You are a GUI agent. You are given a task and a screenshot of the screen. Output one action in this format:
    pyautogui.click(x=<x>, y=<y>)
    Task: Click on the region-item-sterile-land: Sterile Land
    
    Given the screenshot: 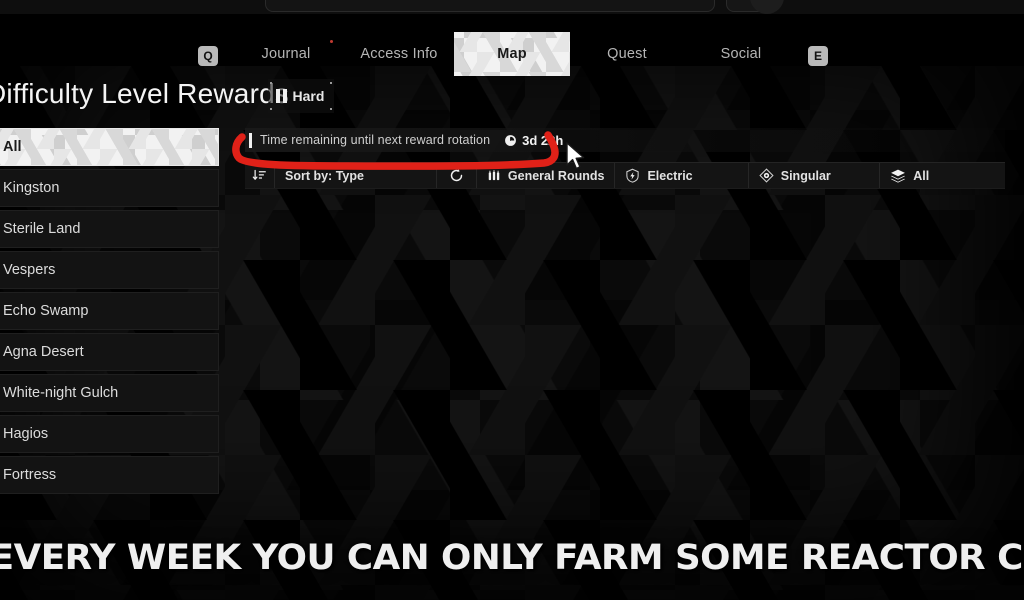 What is the action you would take?
    pyautogui.click(x=109, y=229)
    